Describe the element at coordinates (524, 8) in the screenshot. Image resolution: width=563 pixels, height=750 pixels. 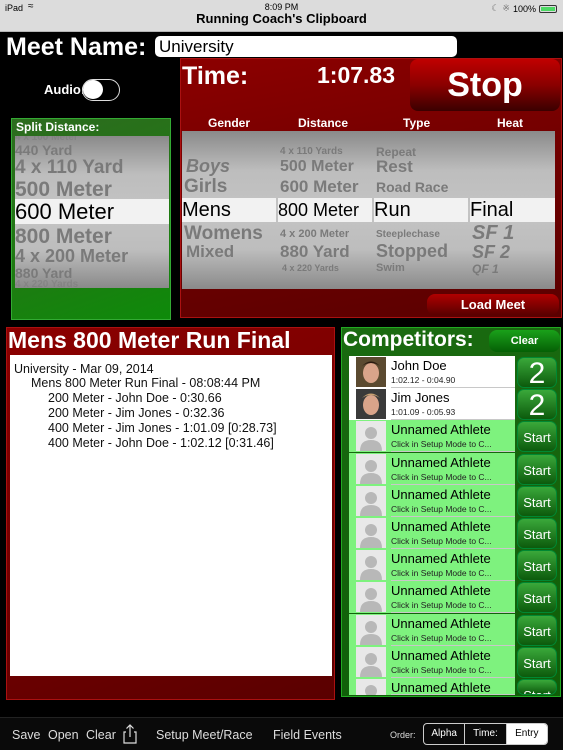
I see `battery-percent: 100%` at that location.